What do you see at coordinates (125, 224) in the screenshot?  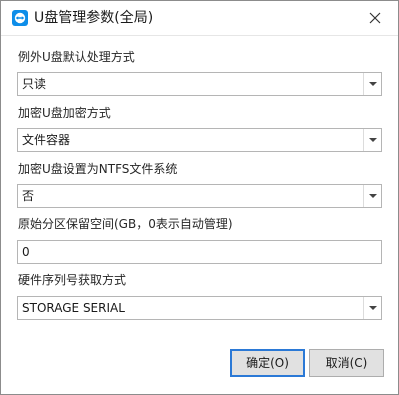 I see `reserved-space-label: 原始分区保留空间(GB，0表示自动管理)` at bounding box center [125, 224].